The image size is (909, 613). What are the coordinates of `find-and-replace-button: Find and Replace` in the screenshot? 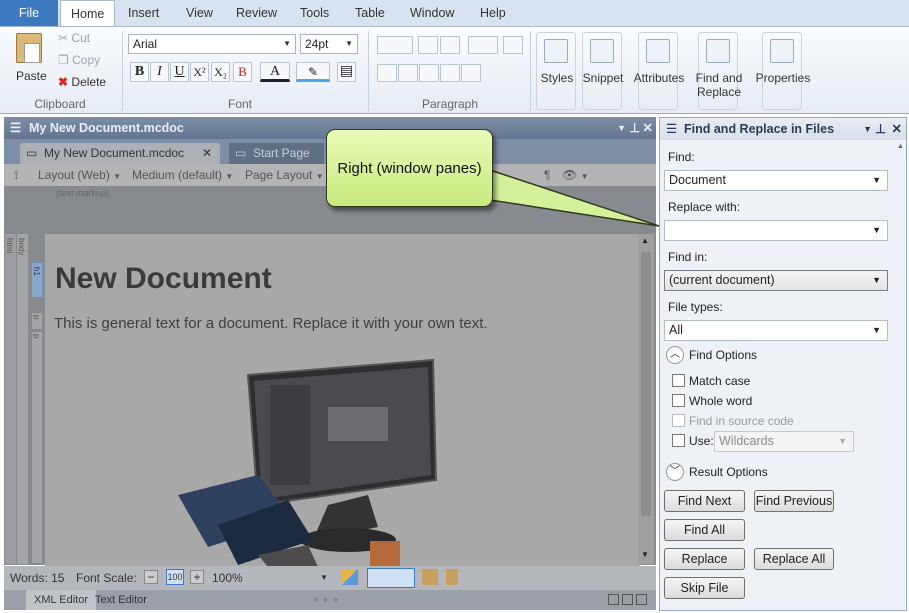 It's located at (719, 71).